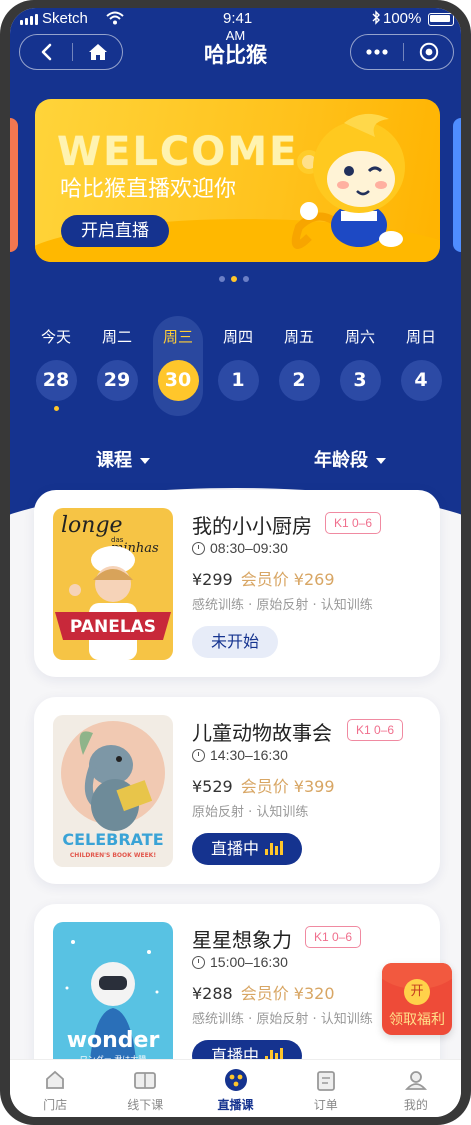 The width and height of the screenshot is (471, 1125). Describe the element at coordinates (56, 408) in the screenshot. I see `event-dot` at that location.